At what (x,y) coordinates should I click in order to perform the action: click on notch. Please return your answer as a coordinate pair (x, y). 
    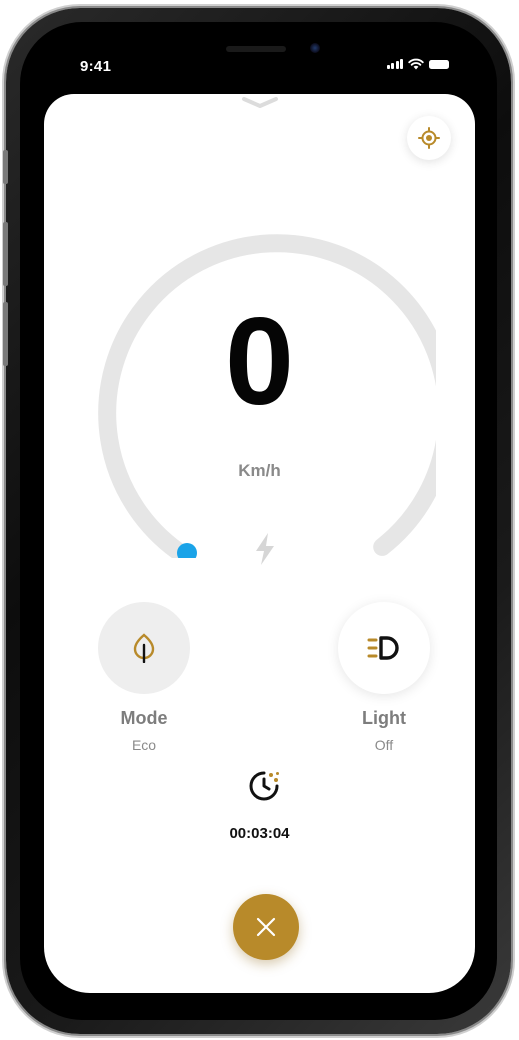
    Looking at the image, I should click on (260, 61).